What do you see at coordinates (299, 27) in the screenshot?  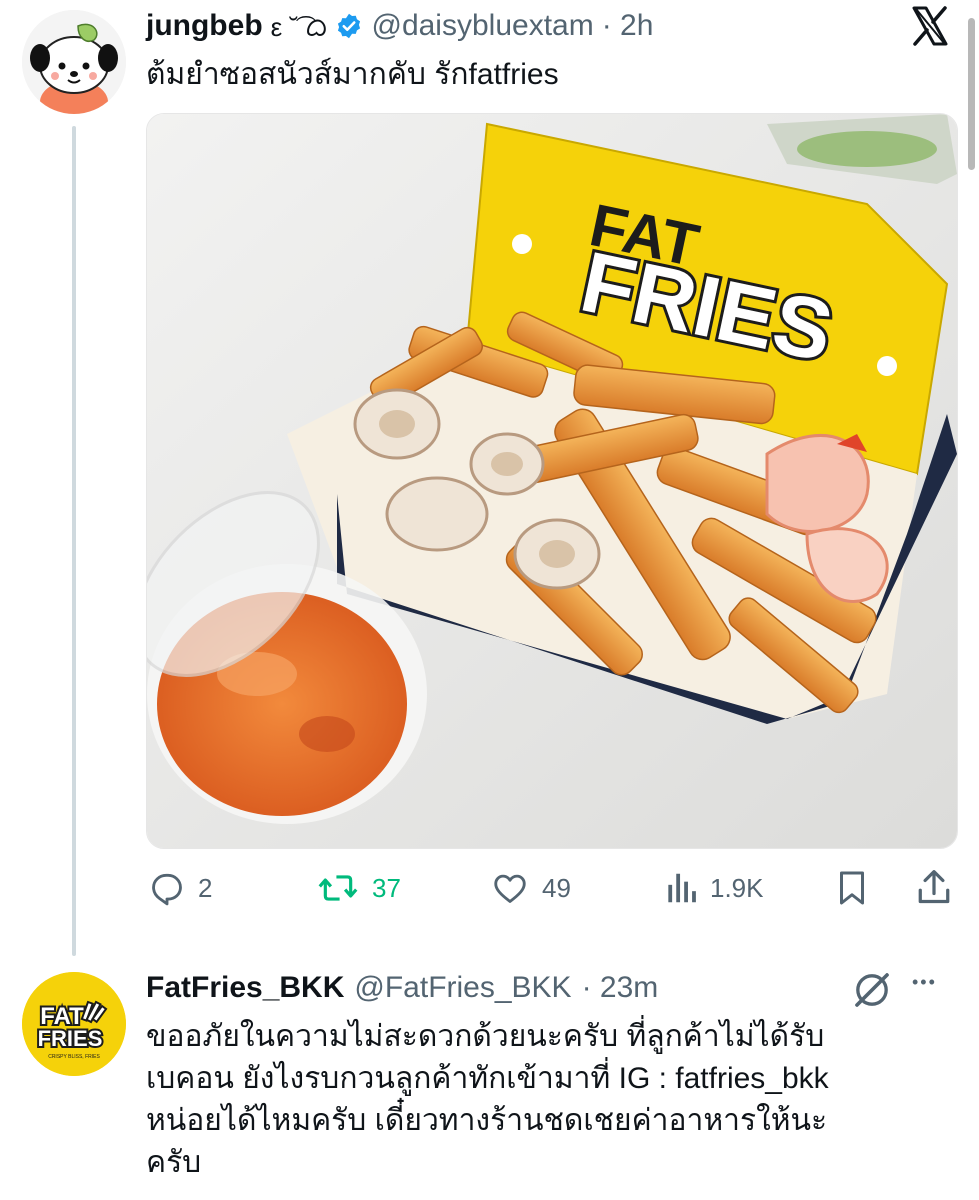 I see `author-name-emoticon: ε ˘͡ ᜊ` at bounding box center [299, 27].